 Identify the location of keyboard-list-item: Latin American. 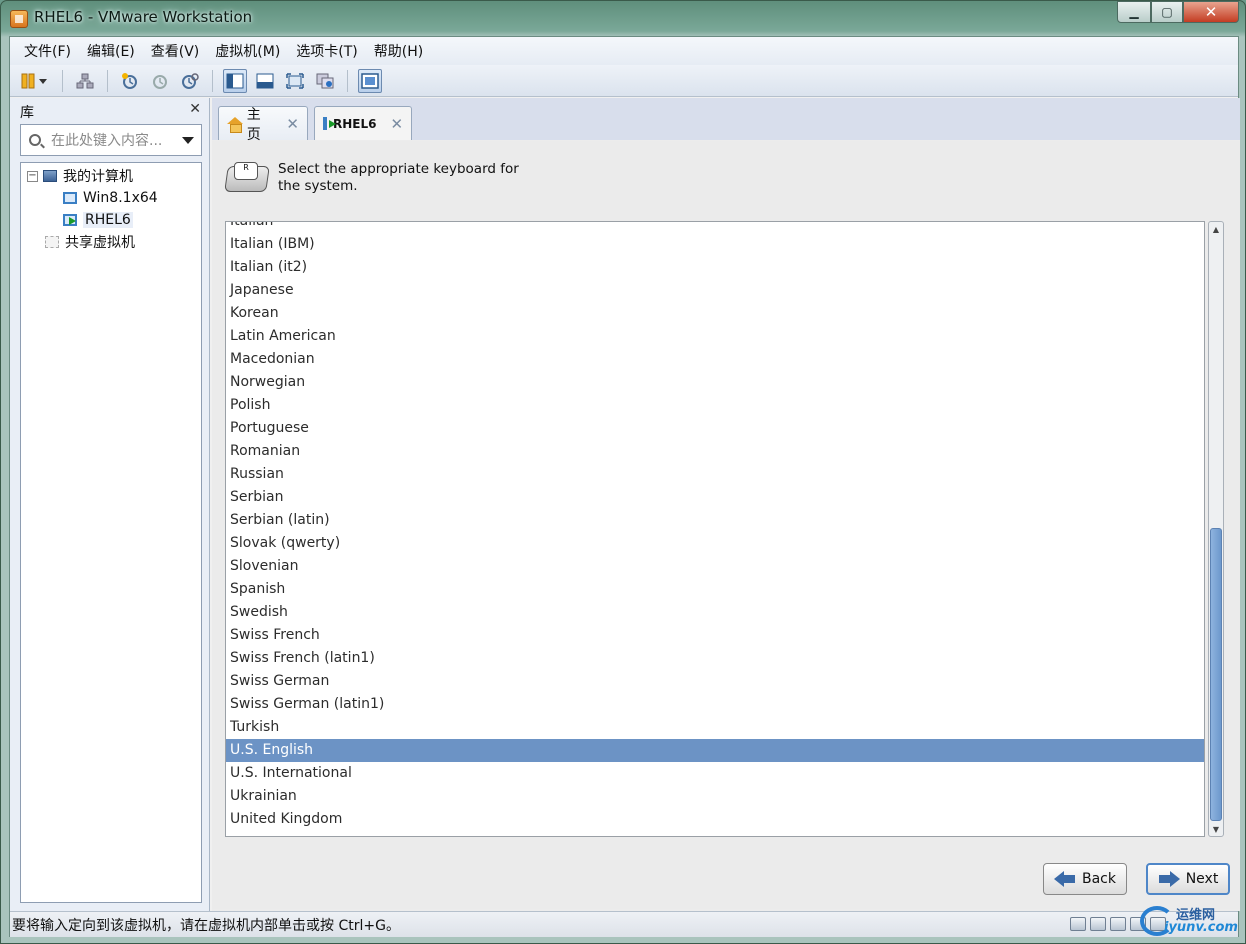
(715, 336).